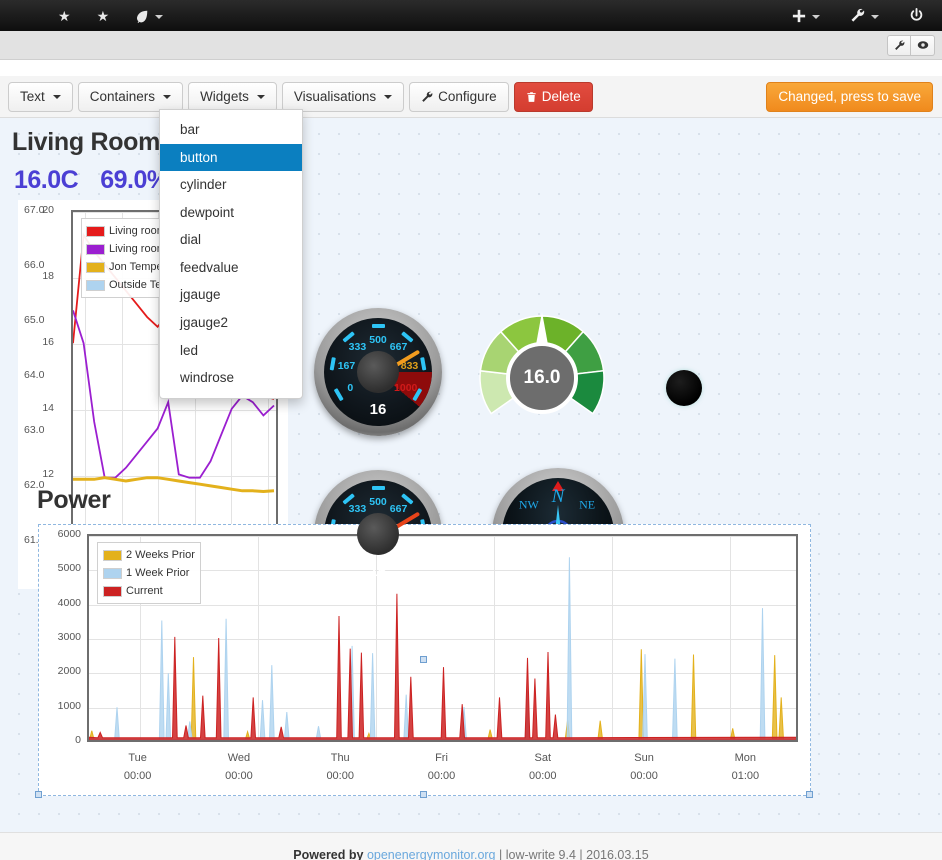  What do you see at coordinates (441, 758) in the screenshot?
I see `x-axis-day-label: Fri` at bounding box center [441, 758].